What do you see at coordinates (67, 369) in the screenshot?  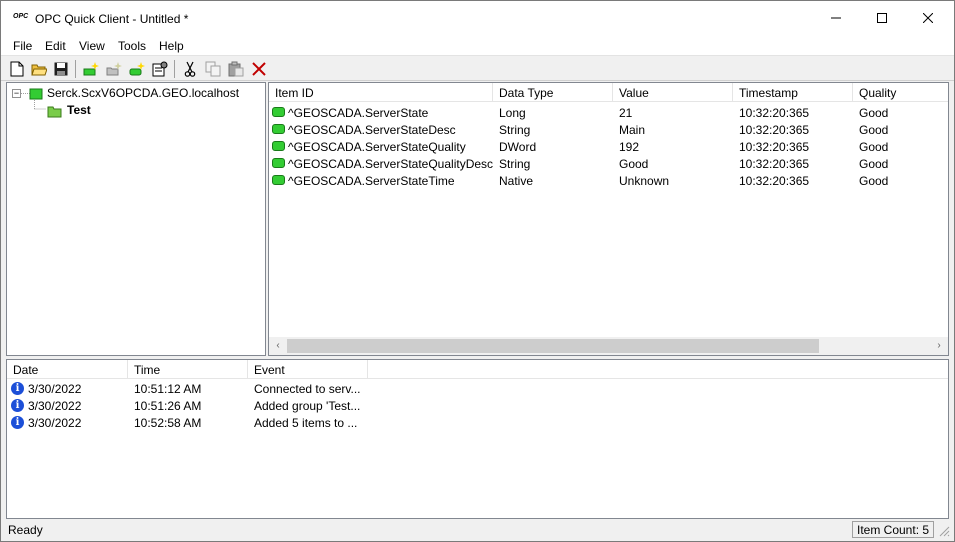 I see `column-header-date: Date` at bounding box center [67, 369].